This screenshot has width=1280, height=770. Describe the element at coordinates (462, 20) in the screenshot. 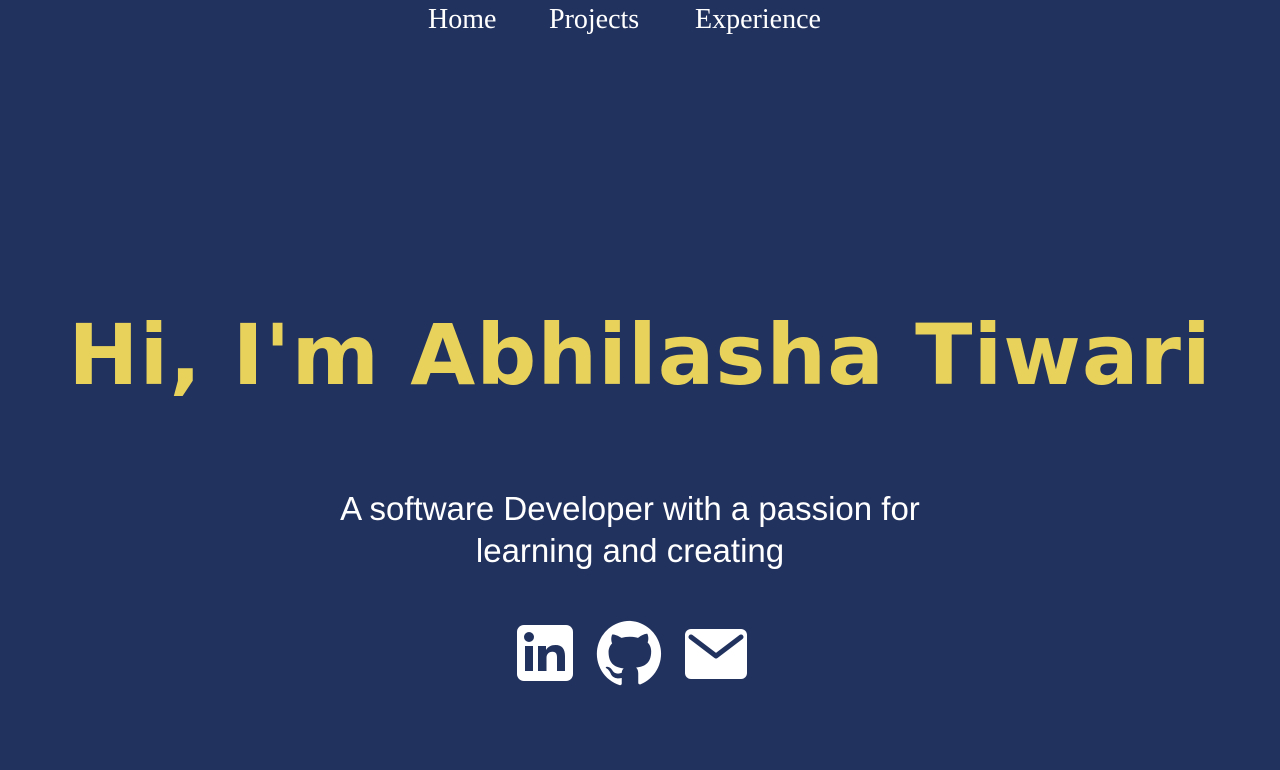

I see `nav-link-home: Home` at that location.